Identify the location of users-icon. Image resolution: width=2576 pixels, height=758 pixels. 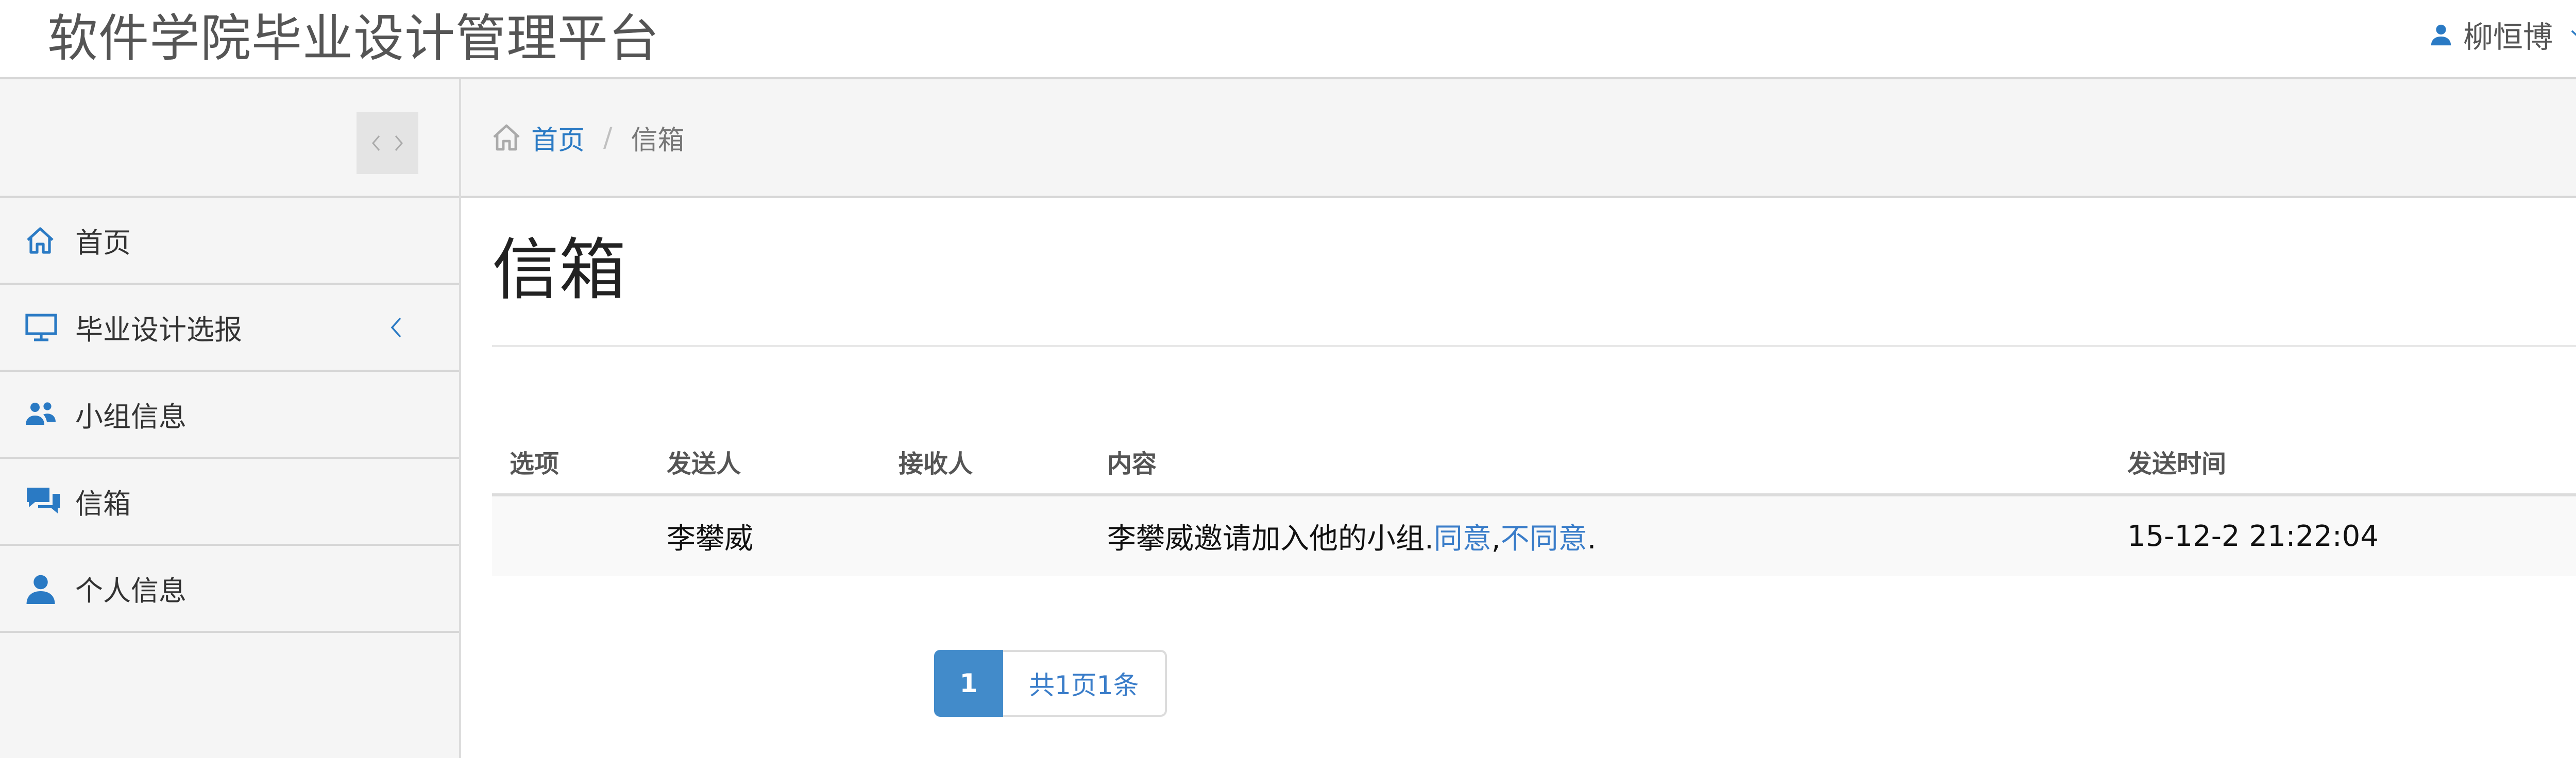
(46, 415).